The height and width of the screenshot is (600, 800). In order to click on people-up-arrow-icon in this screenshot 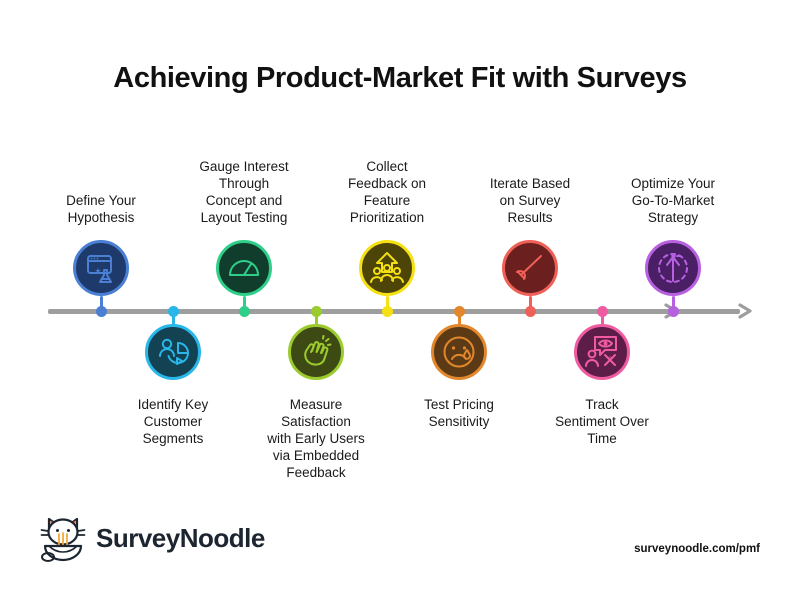, I will do `click(387, 268)`.